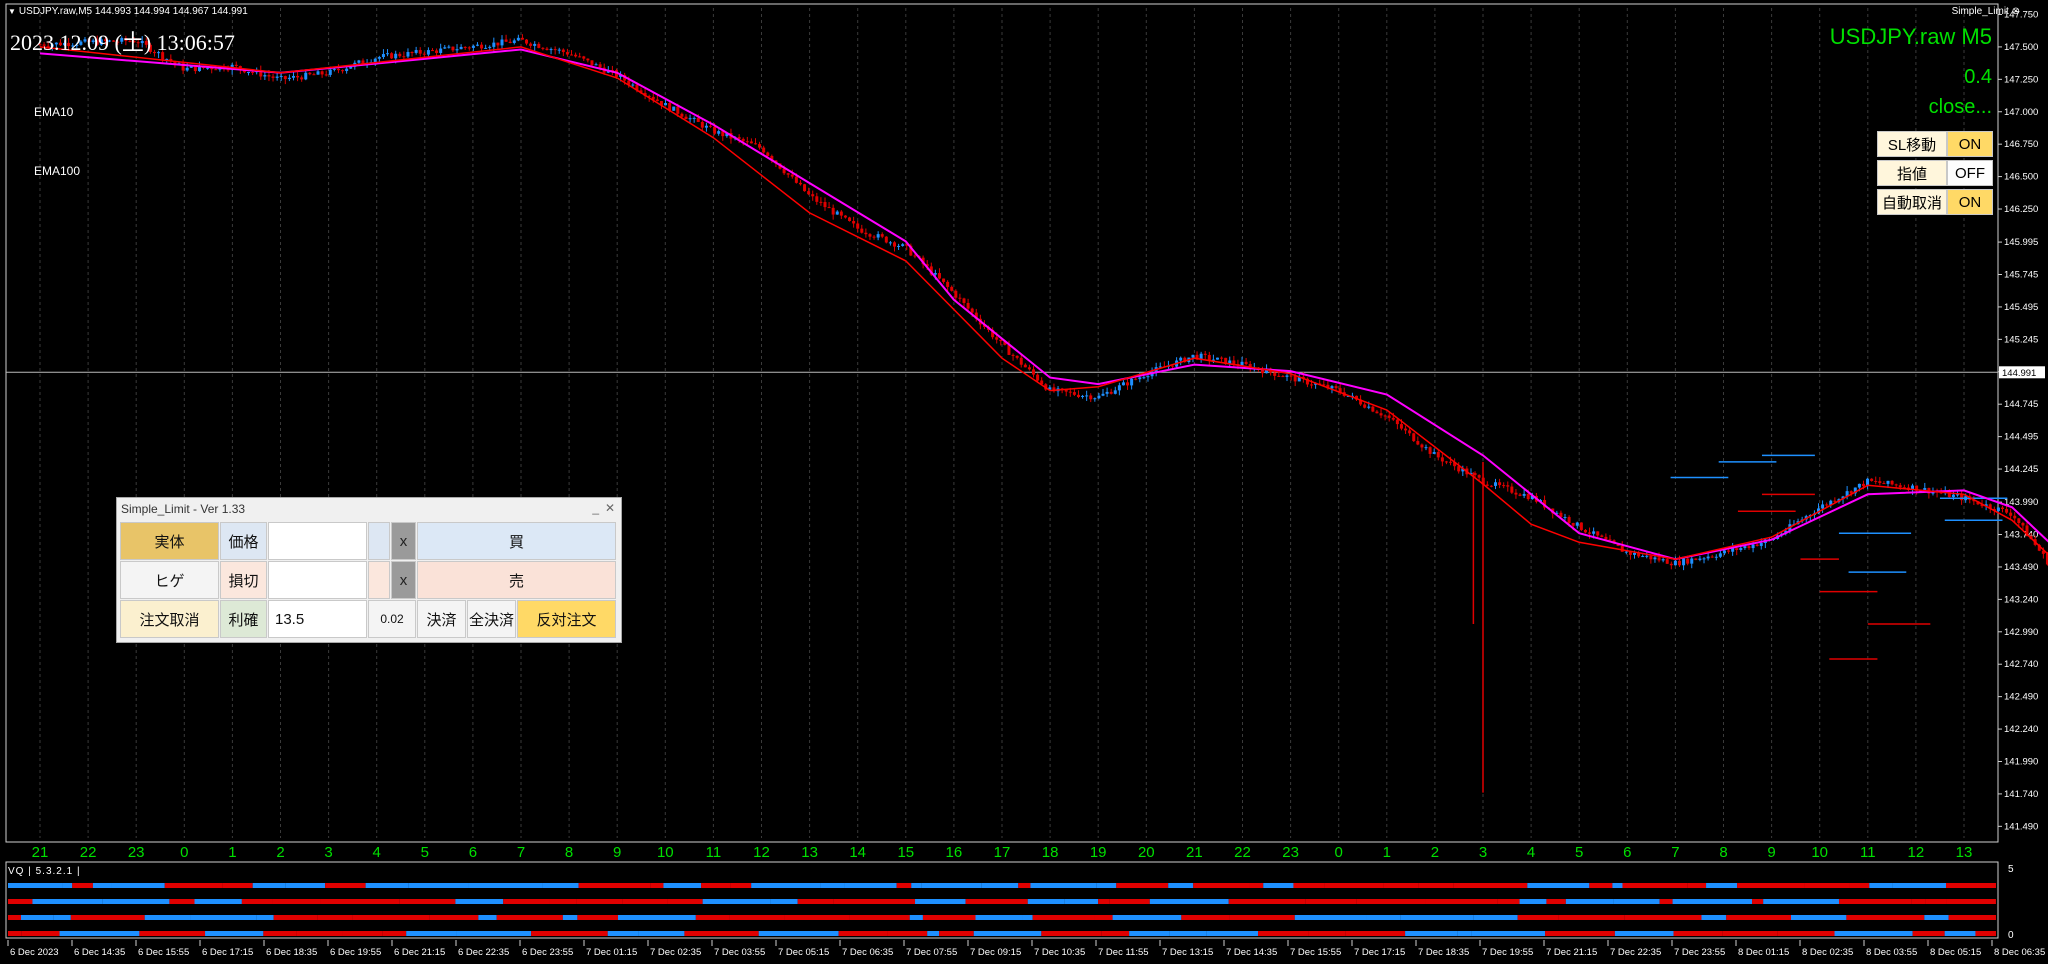  I want to click on settle-button: 決済, so click(441, 619).